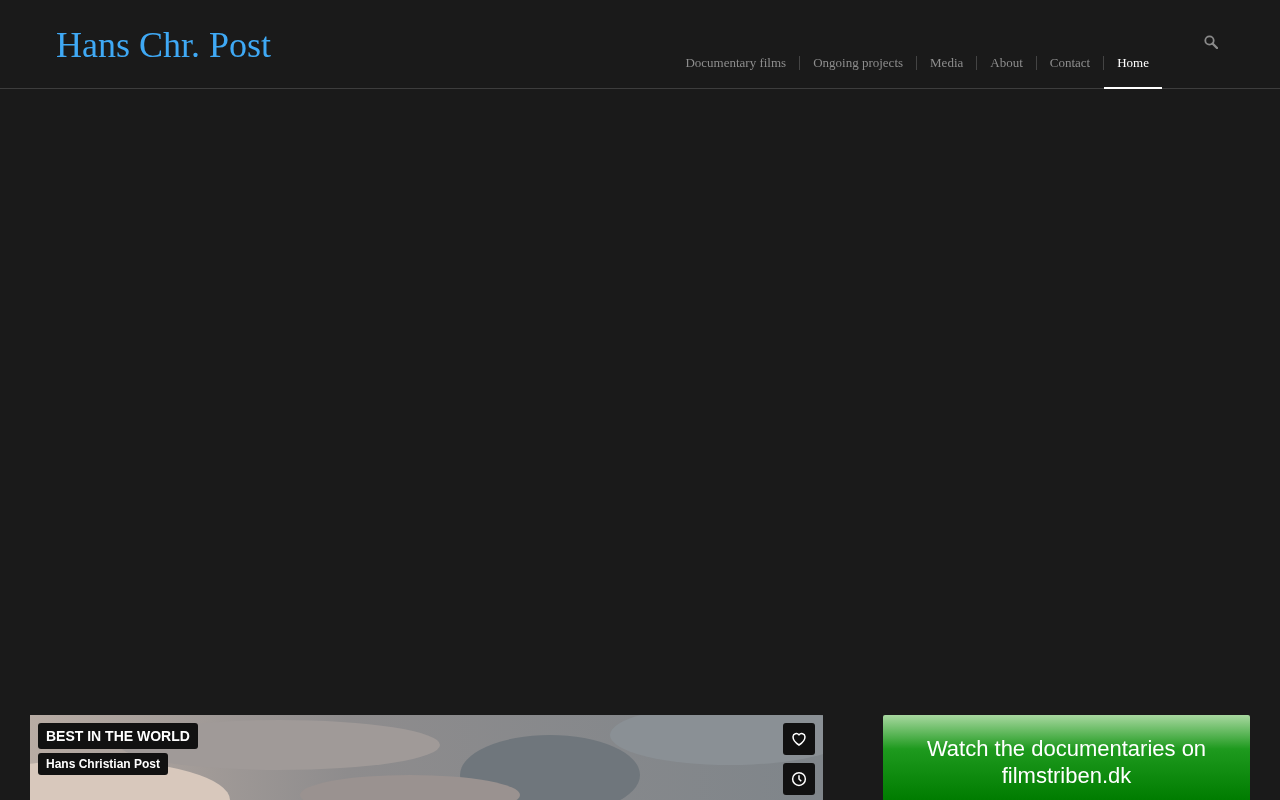  Describe the element at coordinates (103, 764) in the screenshot. I see `author-label: Hans Christian Post` at that location.